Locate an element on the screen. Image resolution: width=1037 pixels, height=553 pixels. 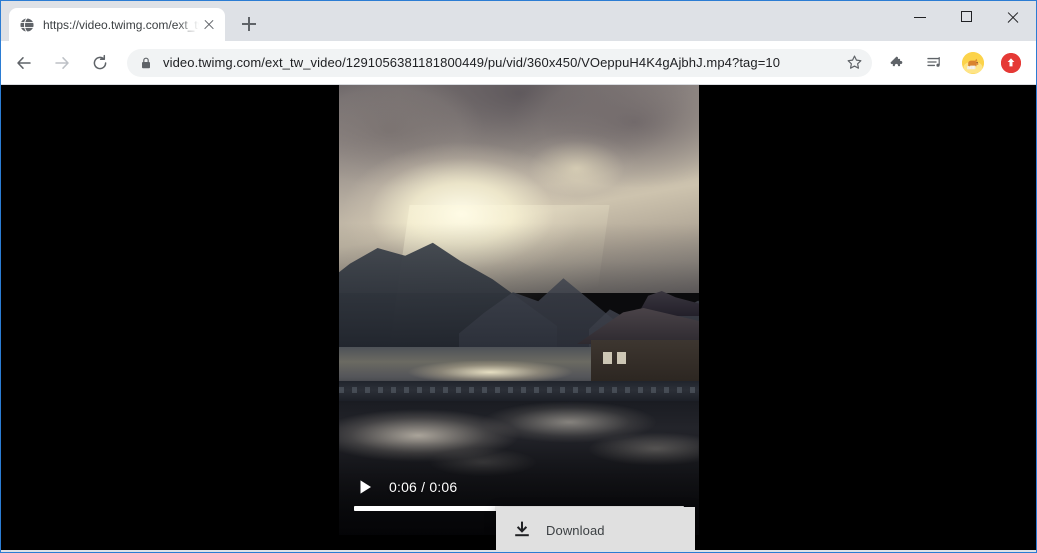
minimize-button is located at coordinates (921, 17).